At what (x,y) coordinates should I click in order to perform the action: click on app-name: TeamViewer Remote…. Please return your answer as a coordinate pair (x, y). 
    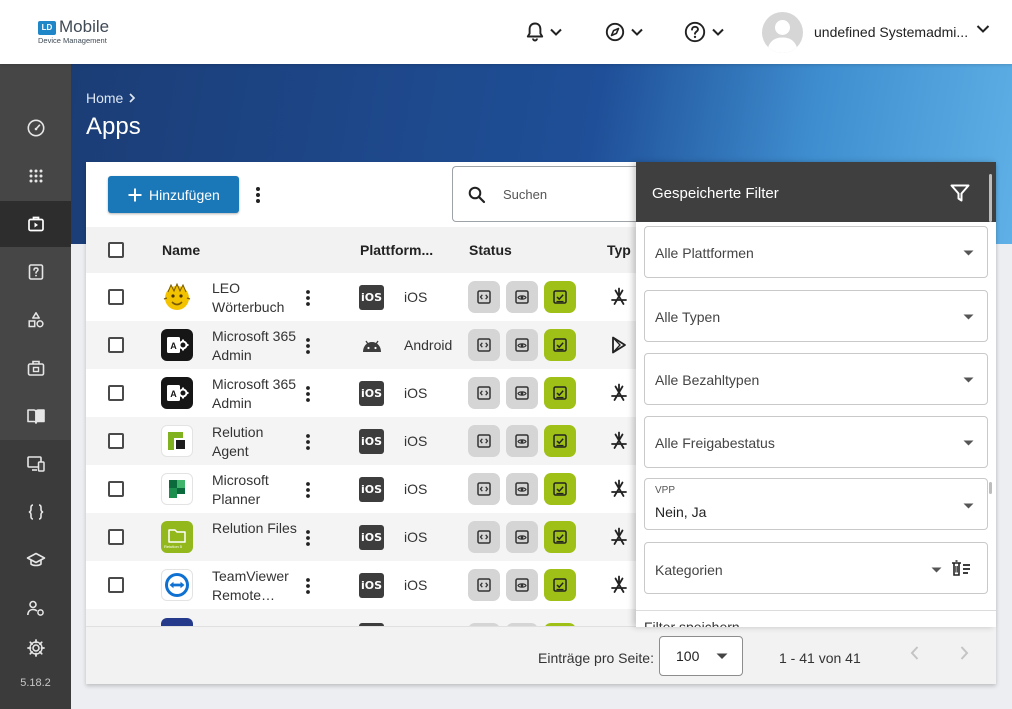
    Looking at the image, I should click on (255, 586).